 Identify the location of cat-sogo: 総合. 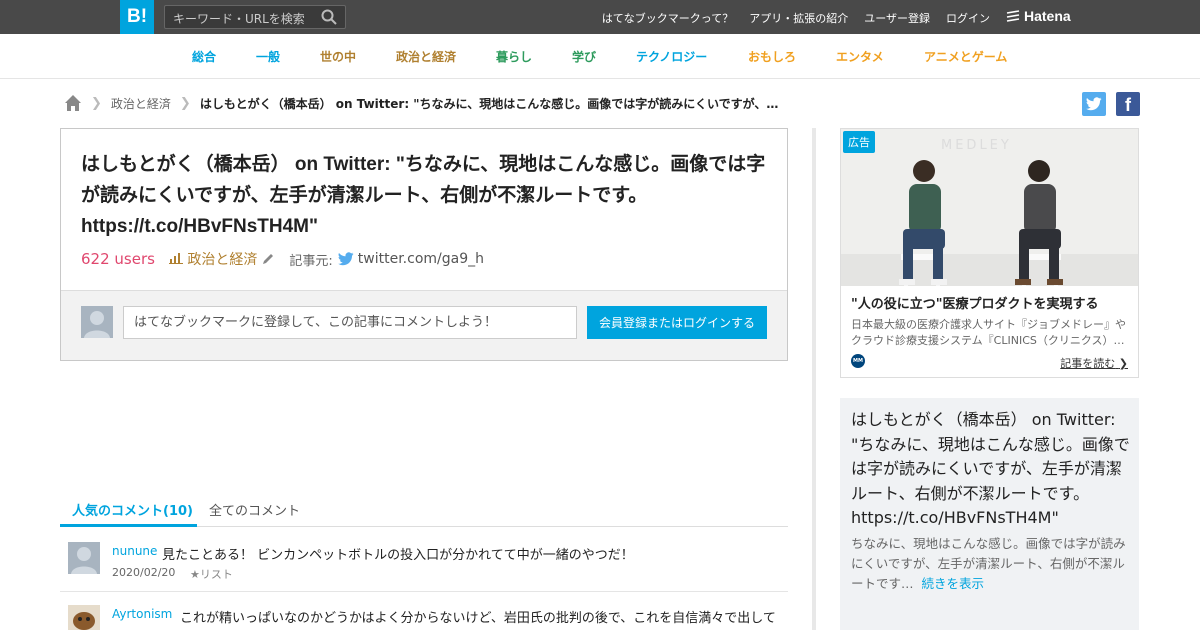
(204, 56).